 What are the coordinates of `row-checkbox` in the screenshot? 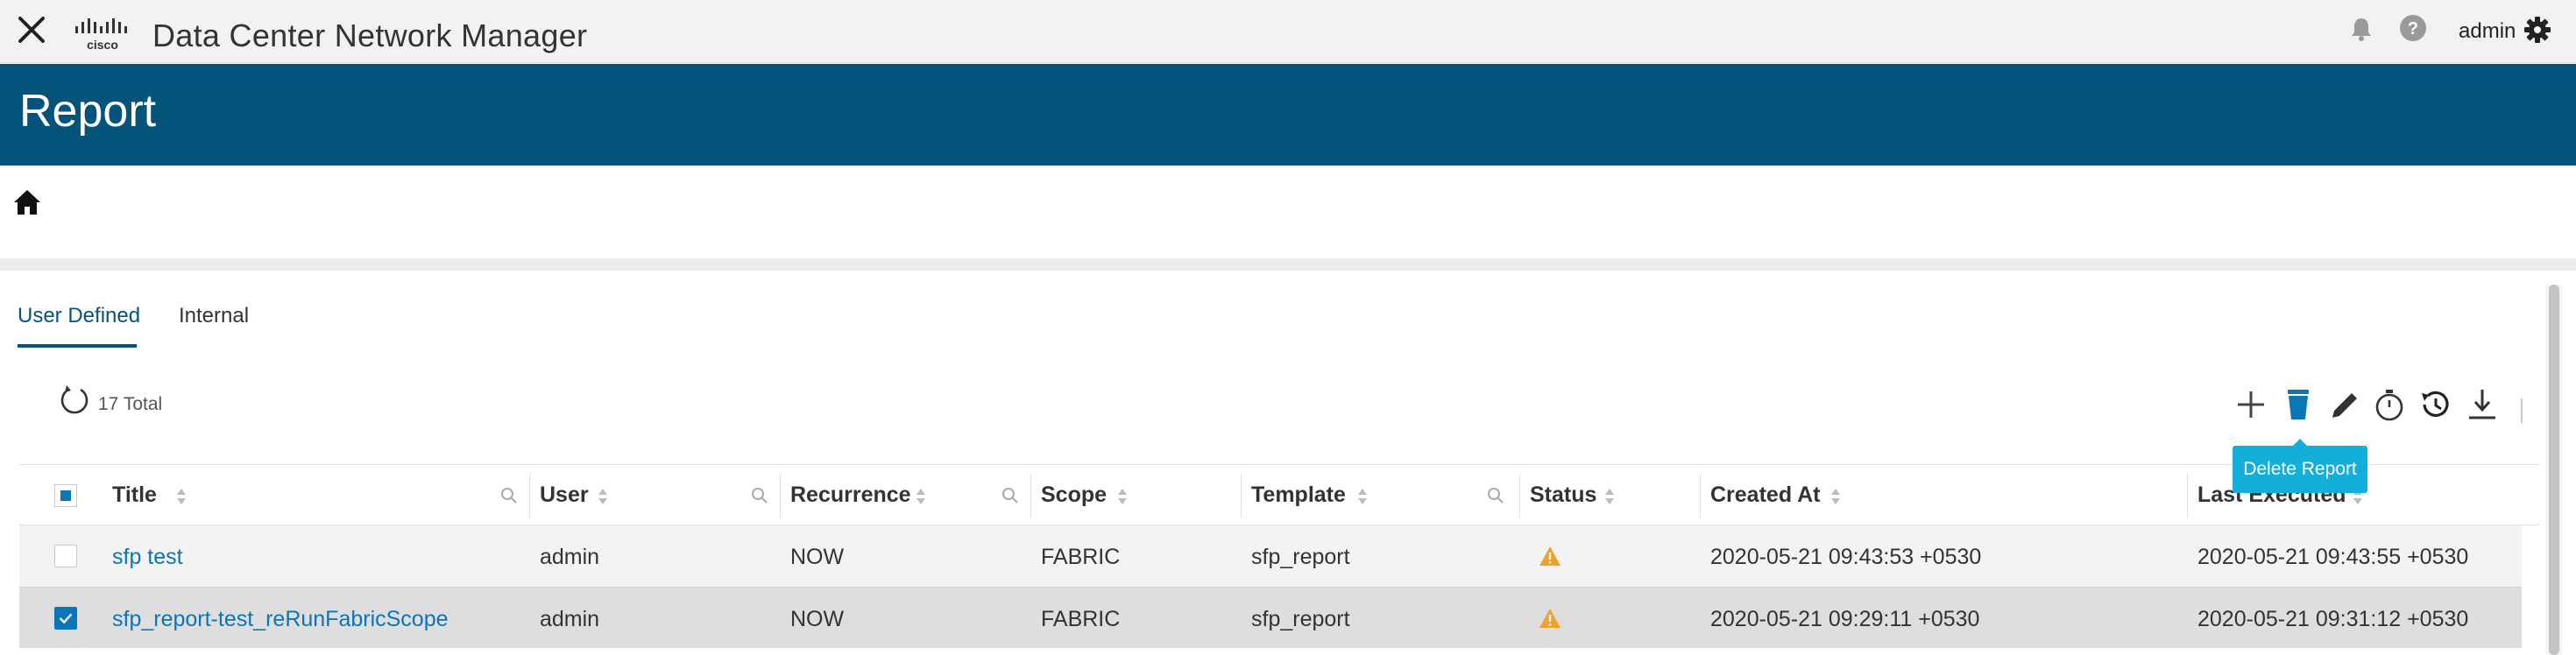 It's located at (65, 556).